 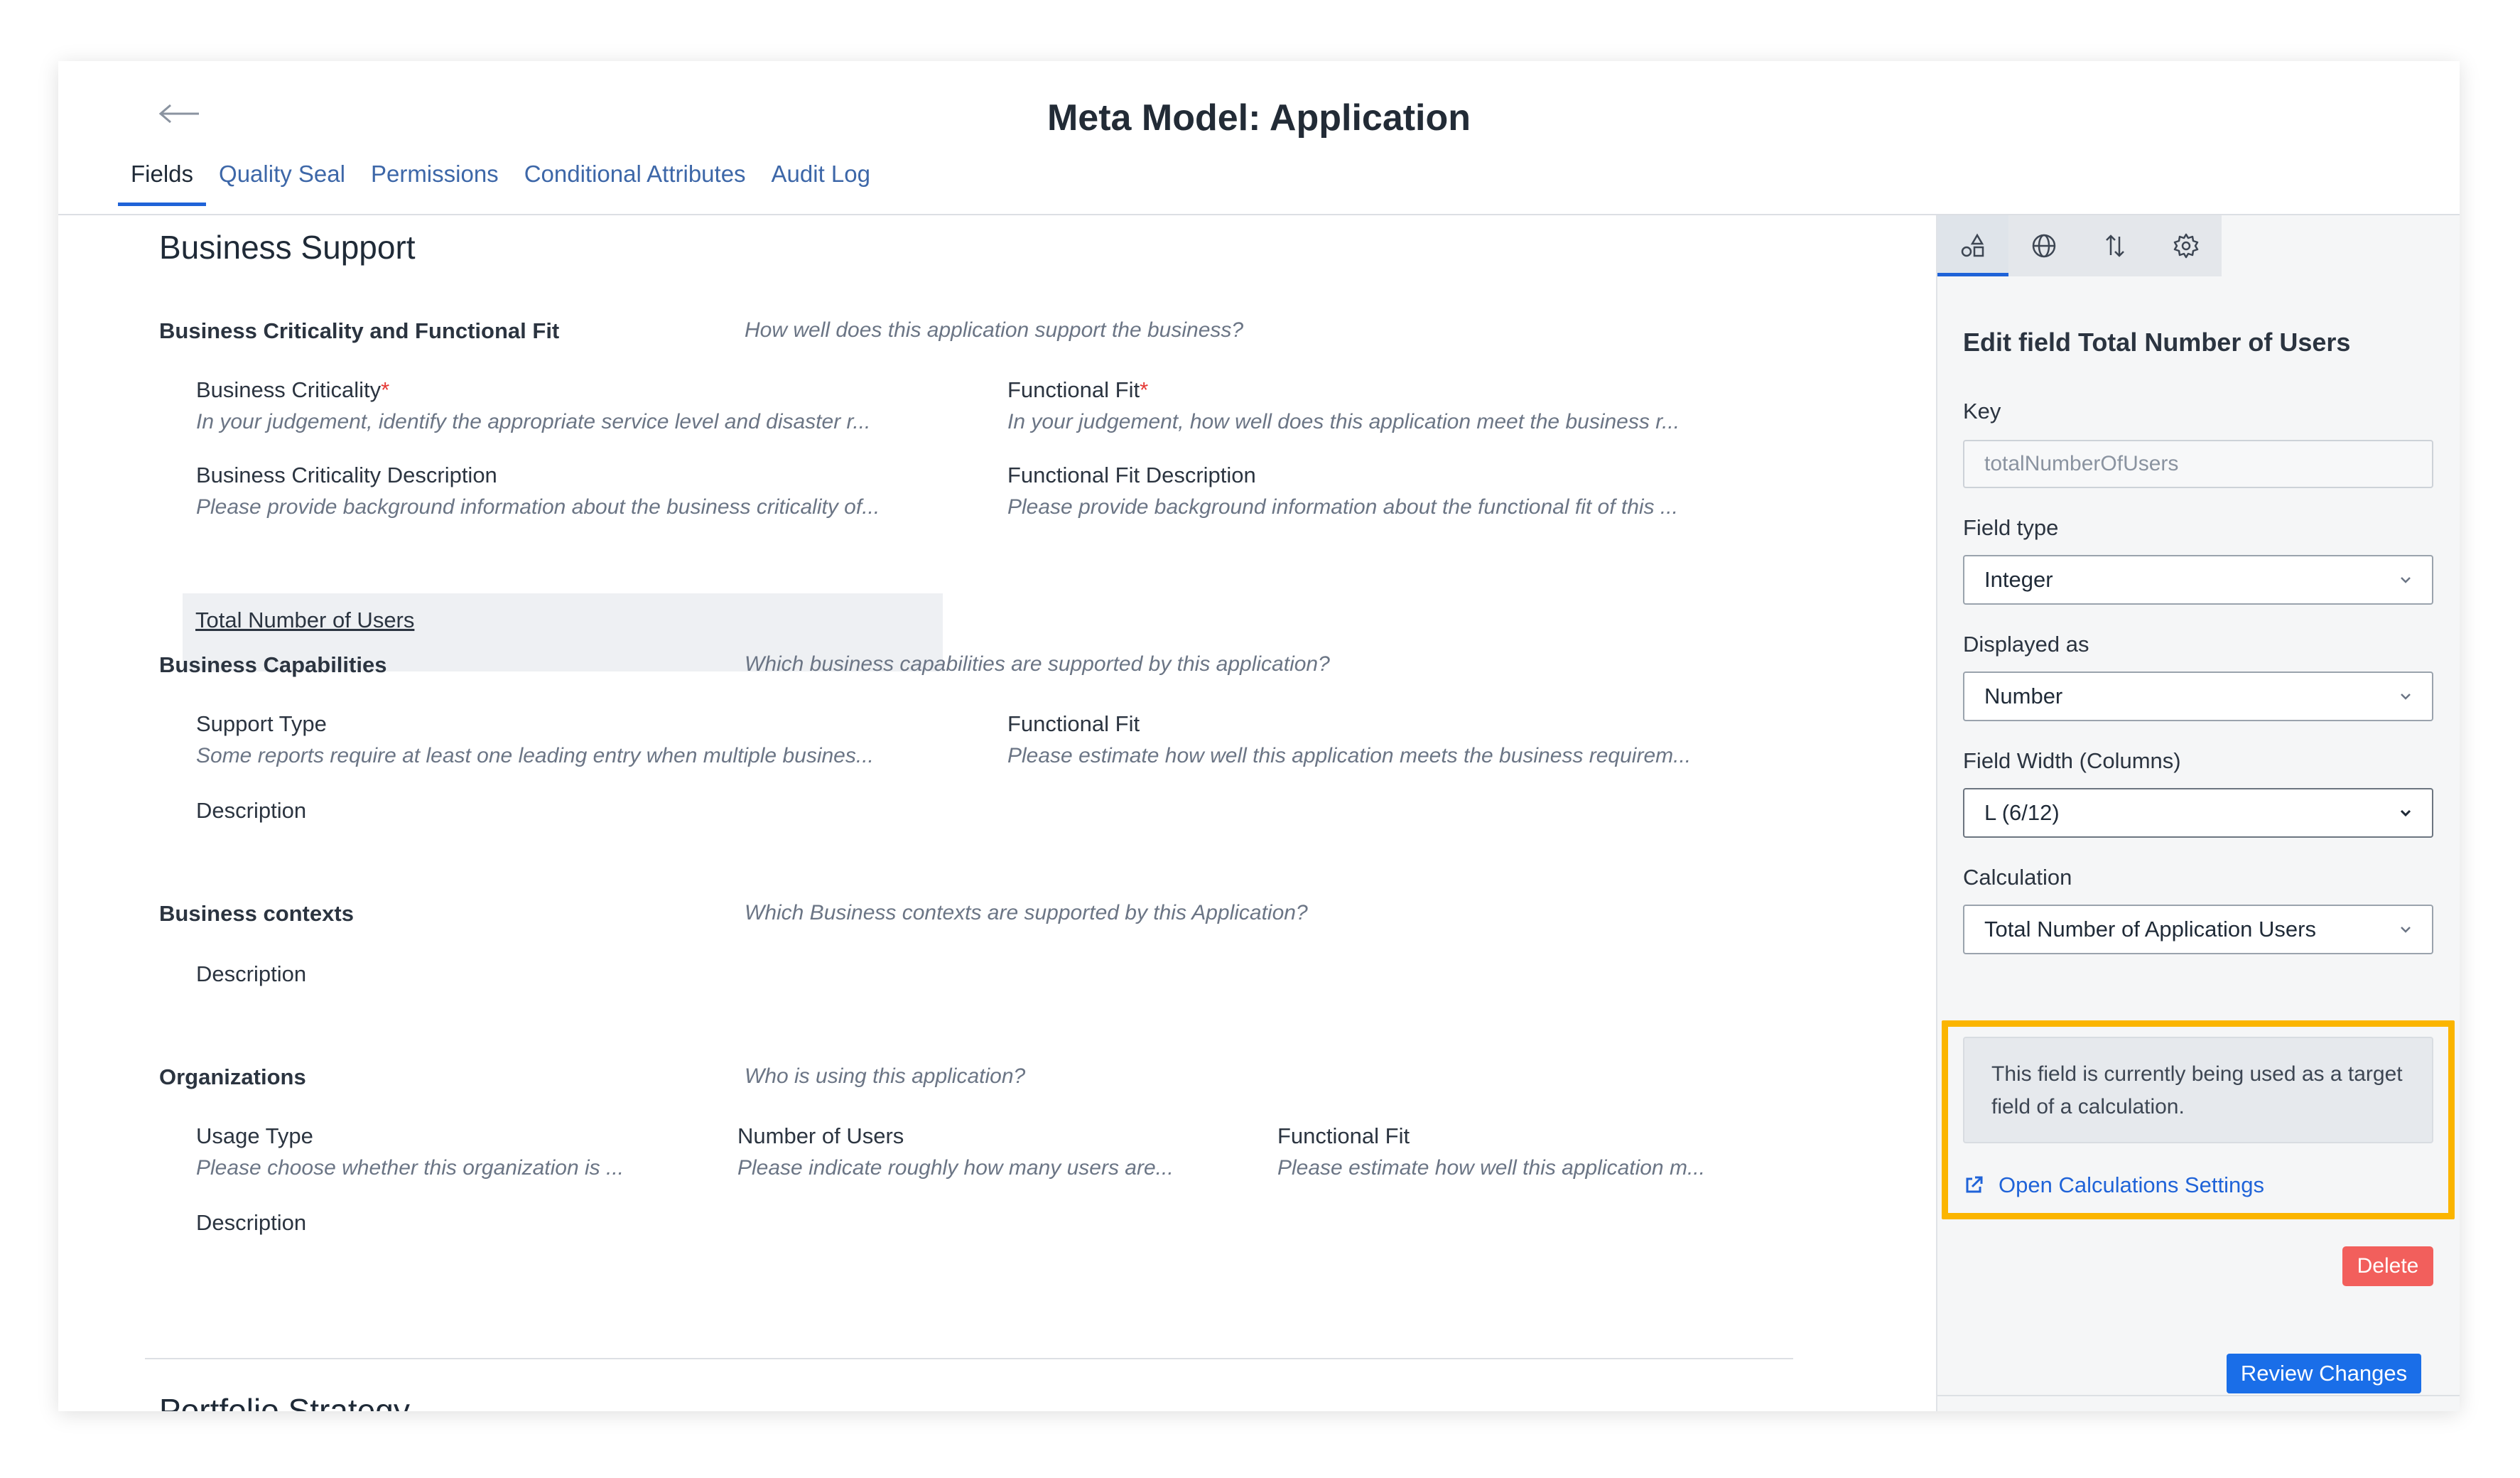 What do you see at coordinates (163, 184) in the screenshot?
I see `tab-fields: Fields` at bounding box center [163, 184].